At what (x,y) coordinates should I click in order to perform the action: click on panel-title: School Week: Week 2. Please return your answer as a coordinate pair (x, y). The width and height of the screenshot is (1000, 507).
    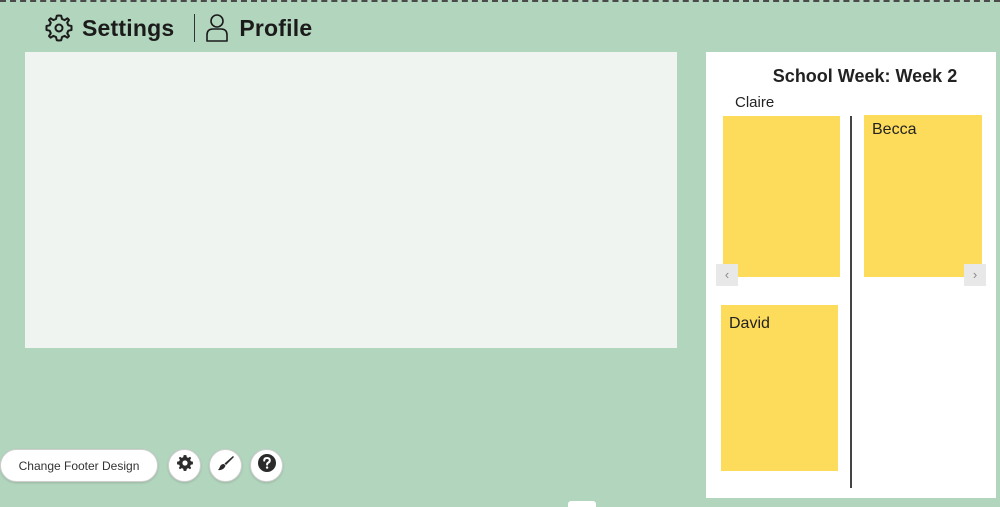
    Looking at the image, I should click on (865, 76).